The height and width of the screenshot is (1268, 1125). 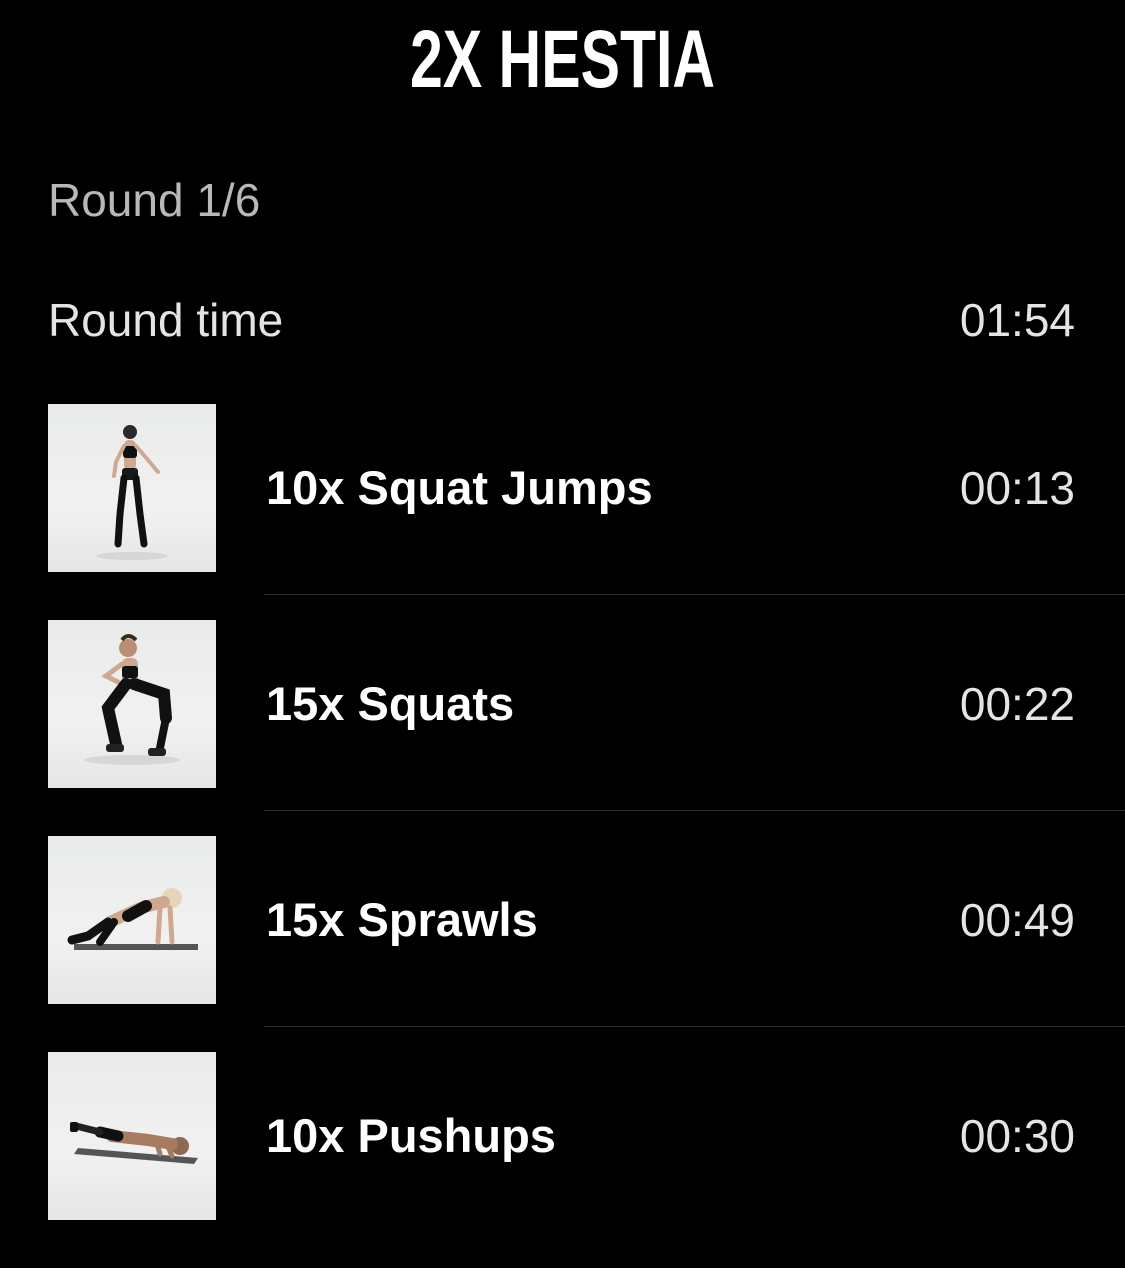 I want to click on exercise-duration: 00:30, so click(x=1017, y=1136).